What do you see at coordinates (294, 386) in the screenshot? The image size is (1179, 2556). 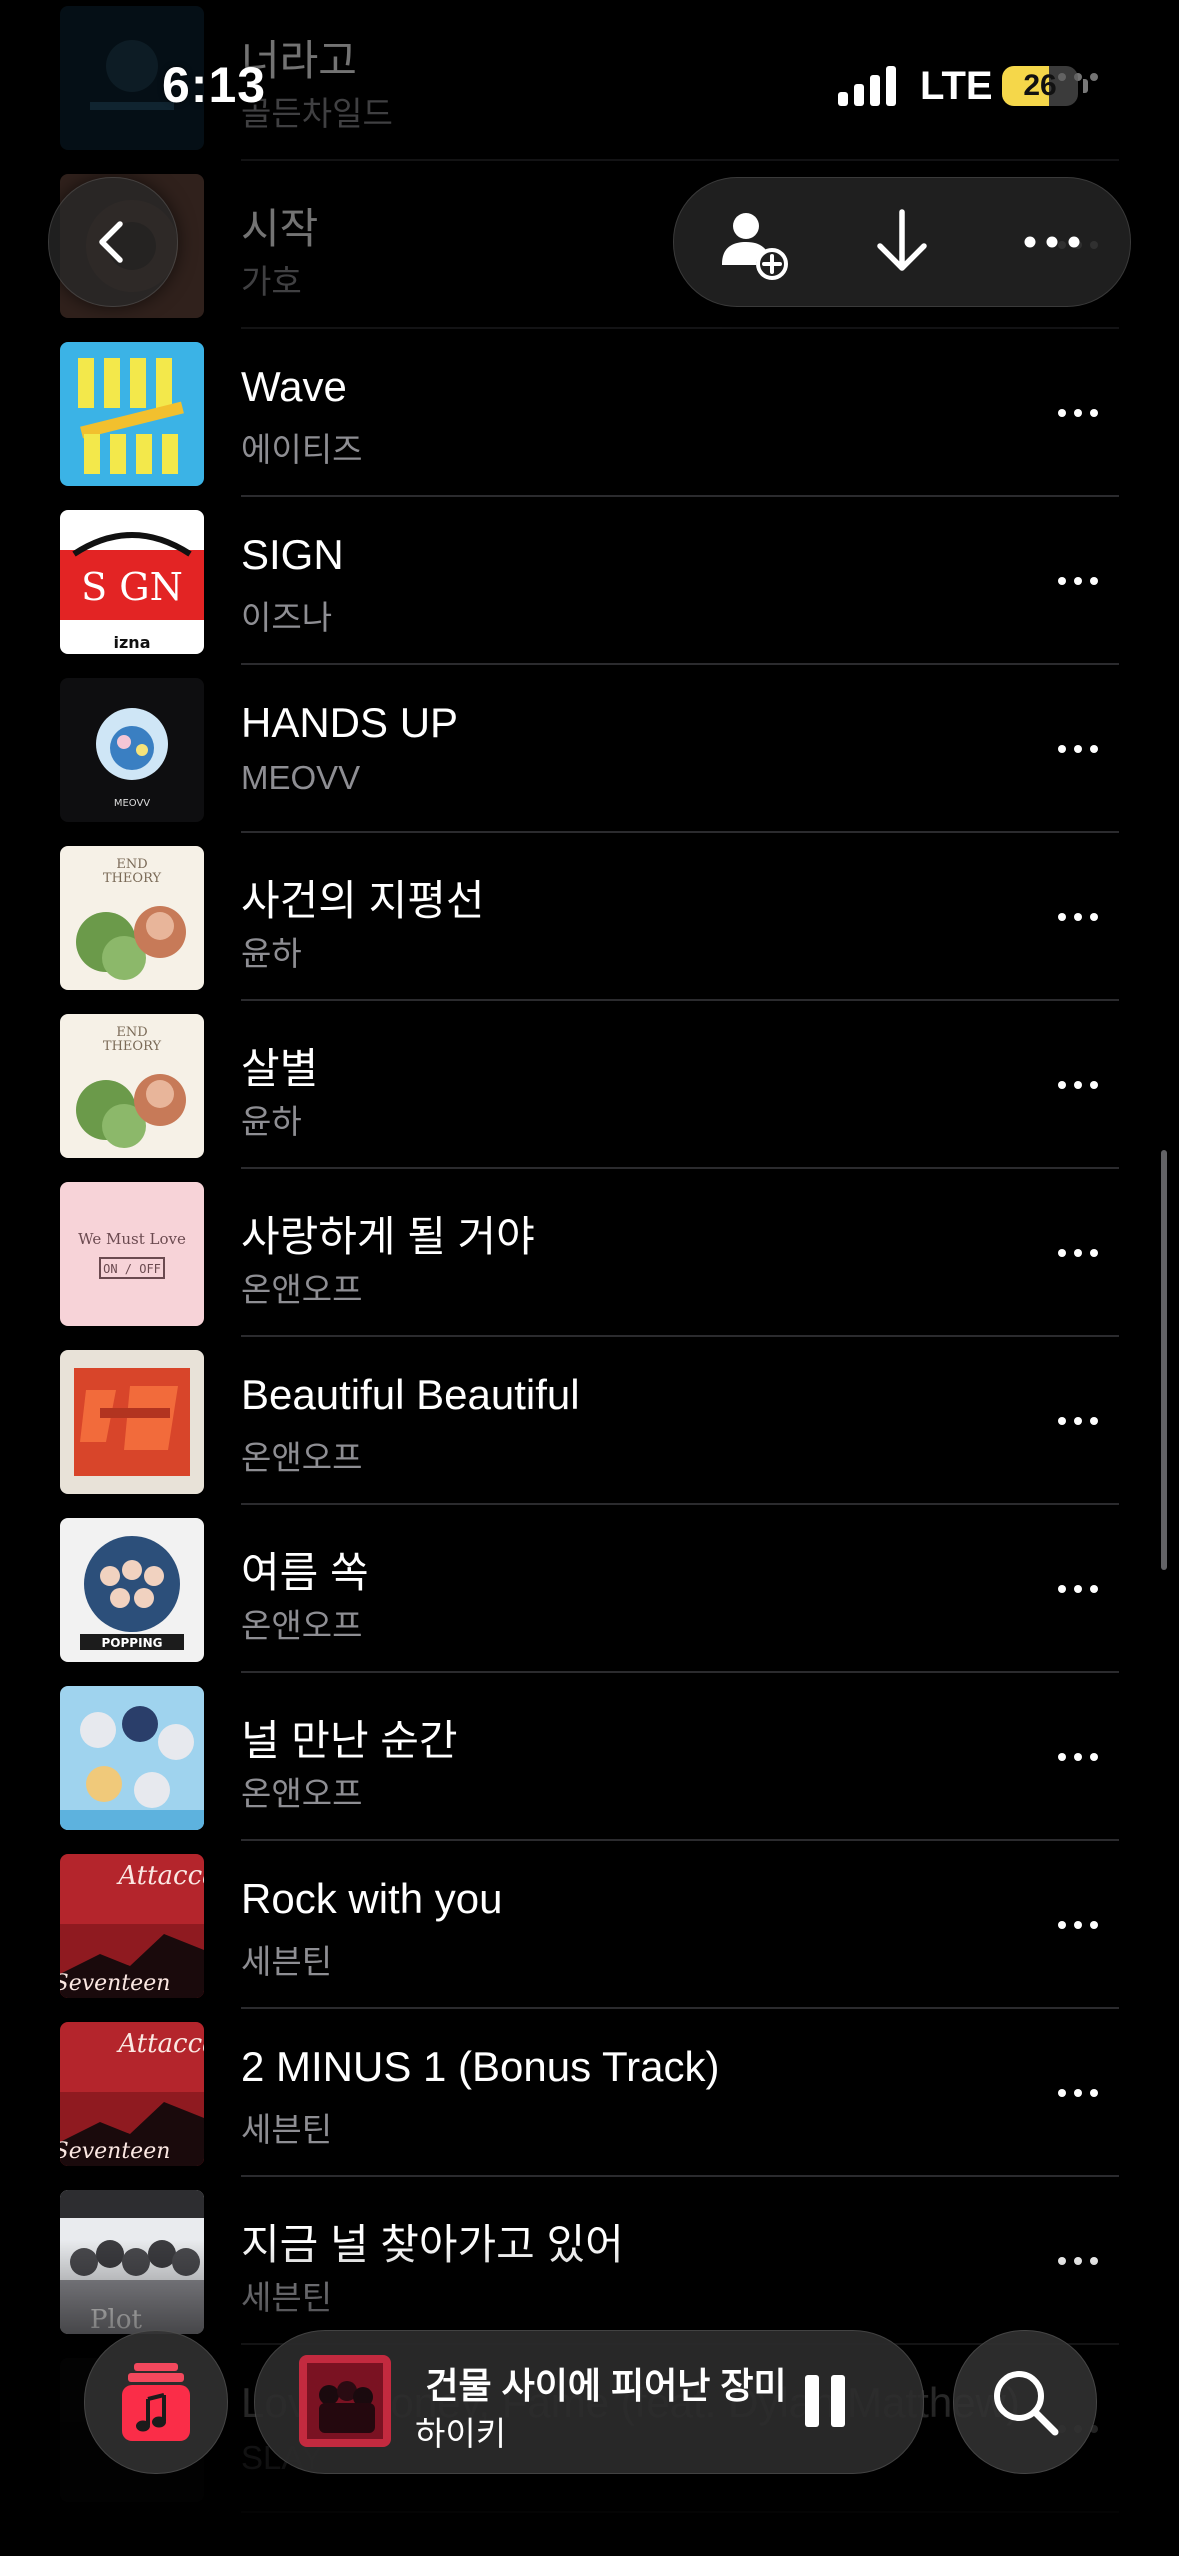 I see `song-title: Wave` at bounding box center [294, 386].